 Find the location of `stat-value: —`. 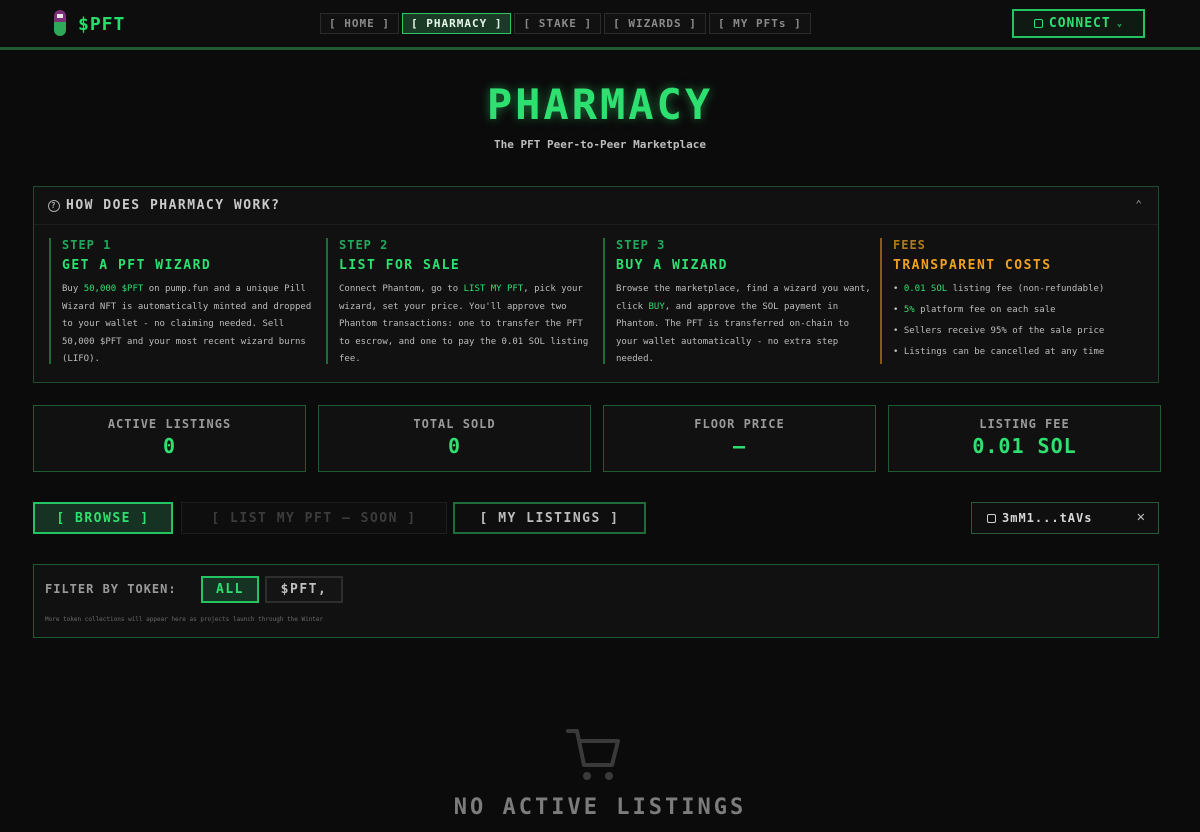

stat-value: — is located at coordinates (739, 446).